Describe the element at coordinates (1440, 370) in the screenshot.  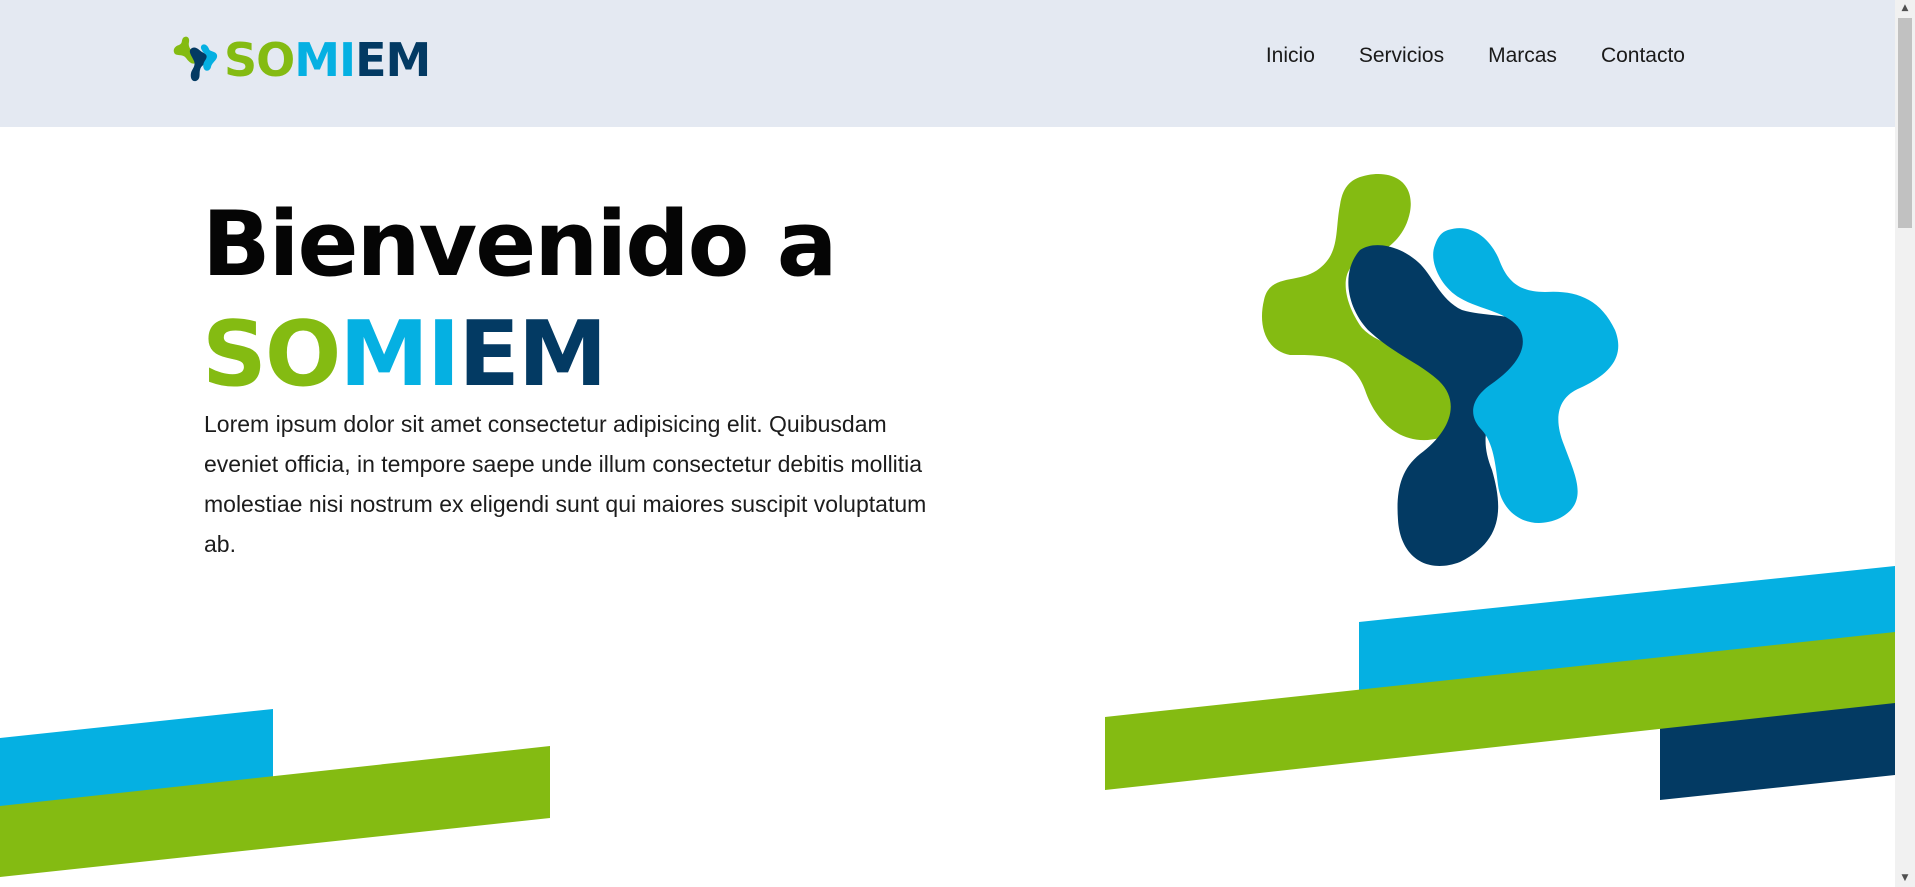
I see `hero-puzzle-cross-icon` at that location.